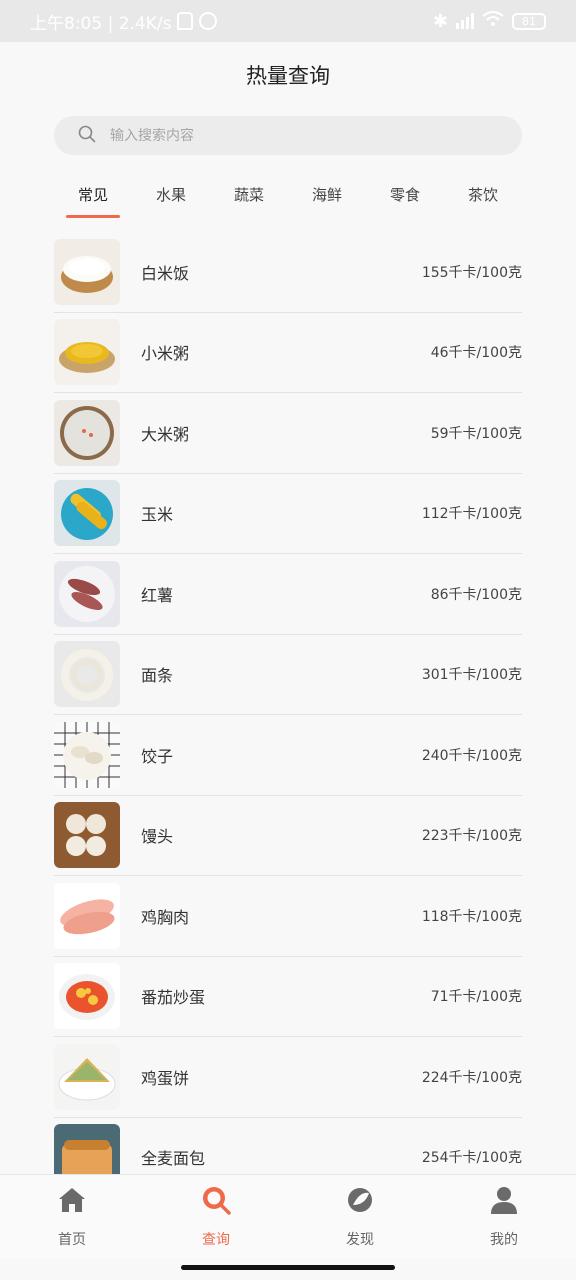 The image size is (576, 1280). What do you see at coordinates (288, 353) in the screenshot?
I see `food-row: 小米粥 46千卡/100克` at bounding box center [288, 353].